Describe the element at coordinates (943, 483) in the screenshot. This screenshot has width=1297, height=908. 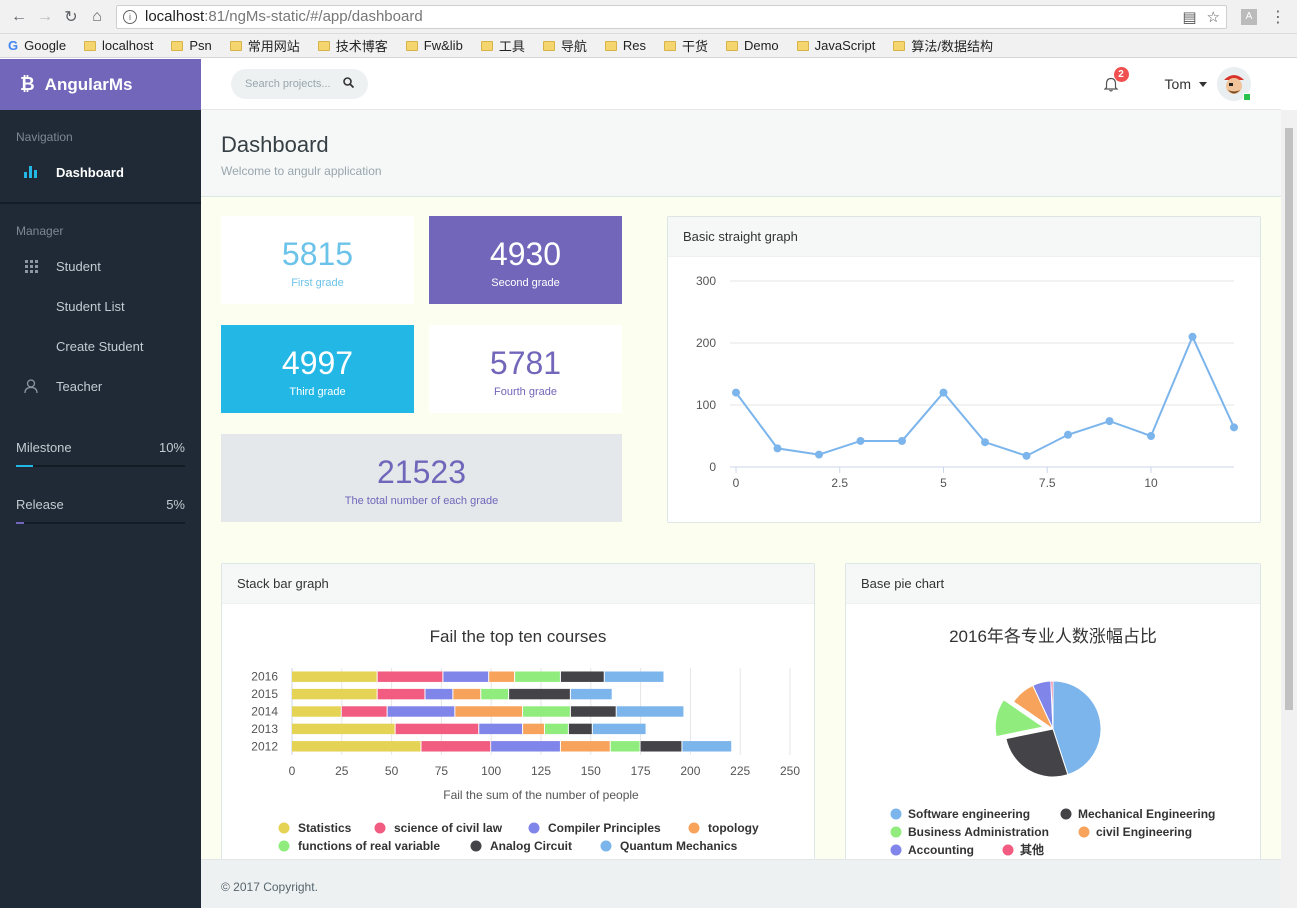
I see `x-tick-label: 5` at that location.